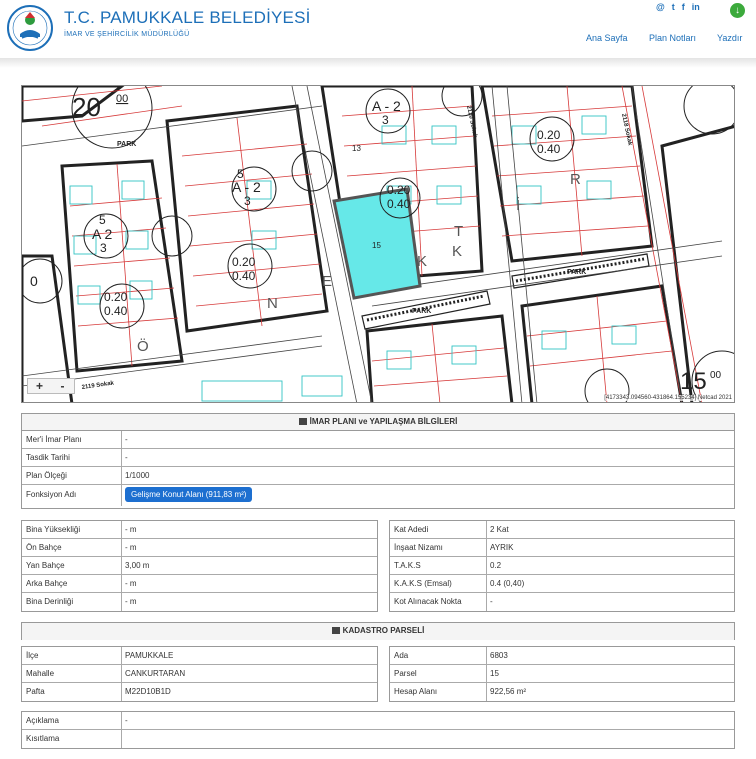  What do you see at coordinates (199, 548) in the screenshot?
I see `table-row: Ön Bahçe - m` at bounding box center [199, 548].